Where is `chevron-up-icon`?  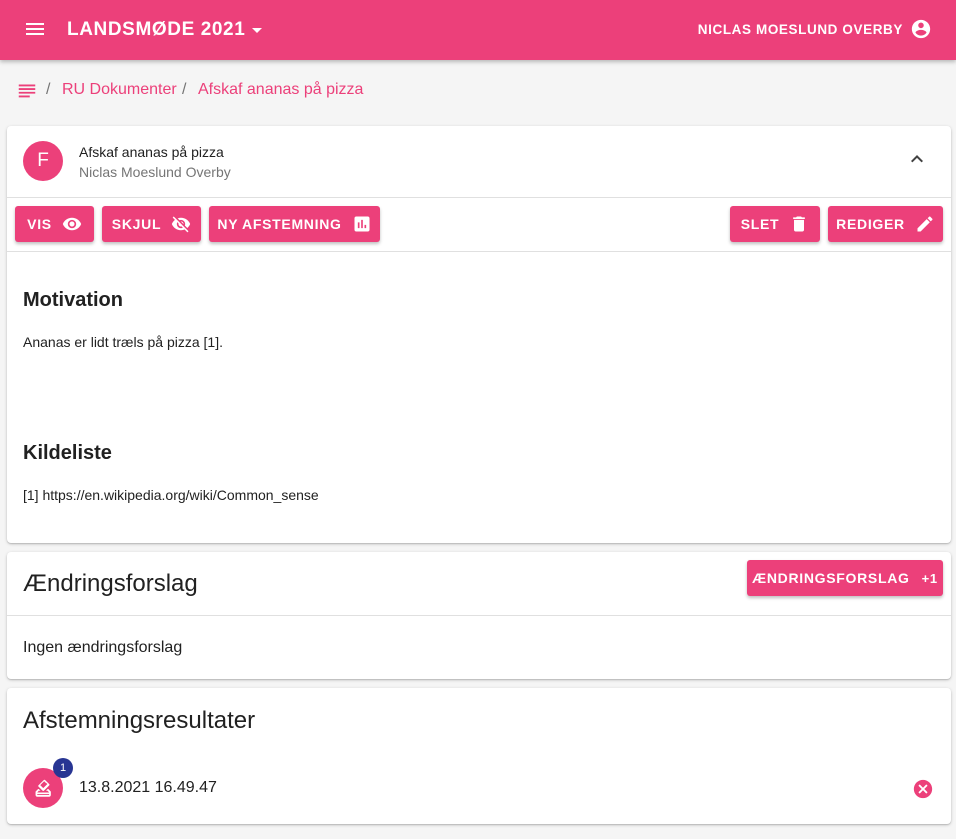 chevron-up-icon is located at coordinates (917, 159).